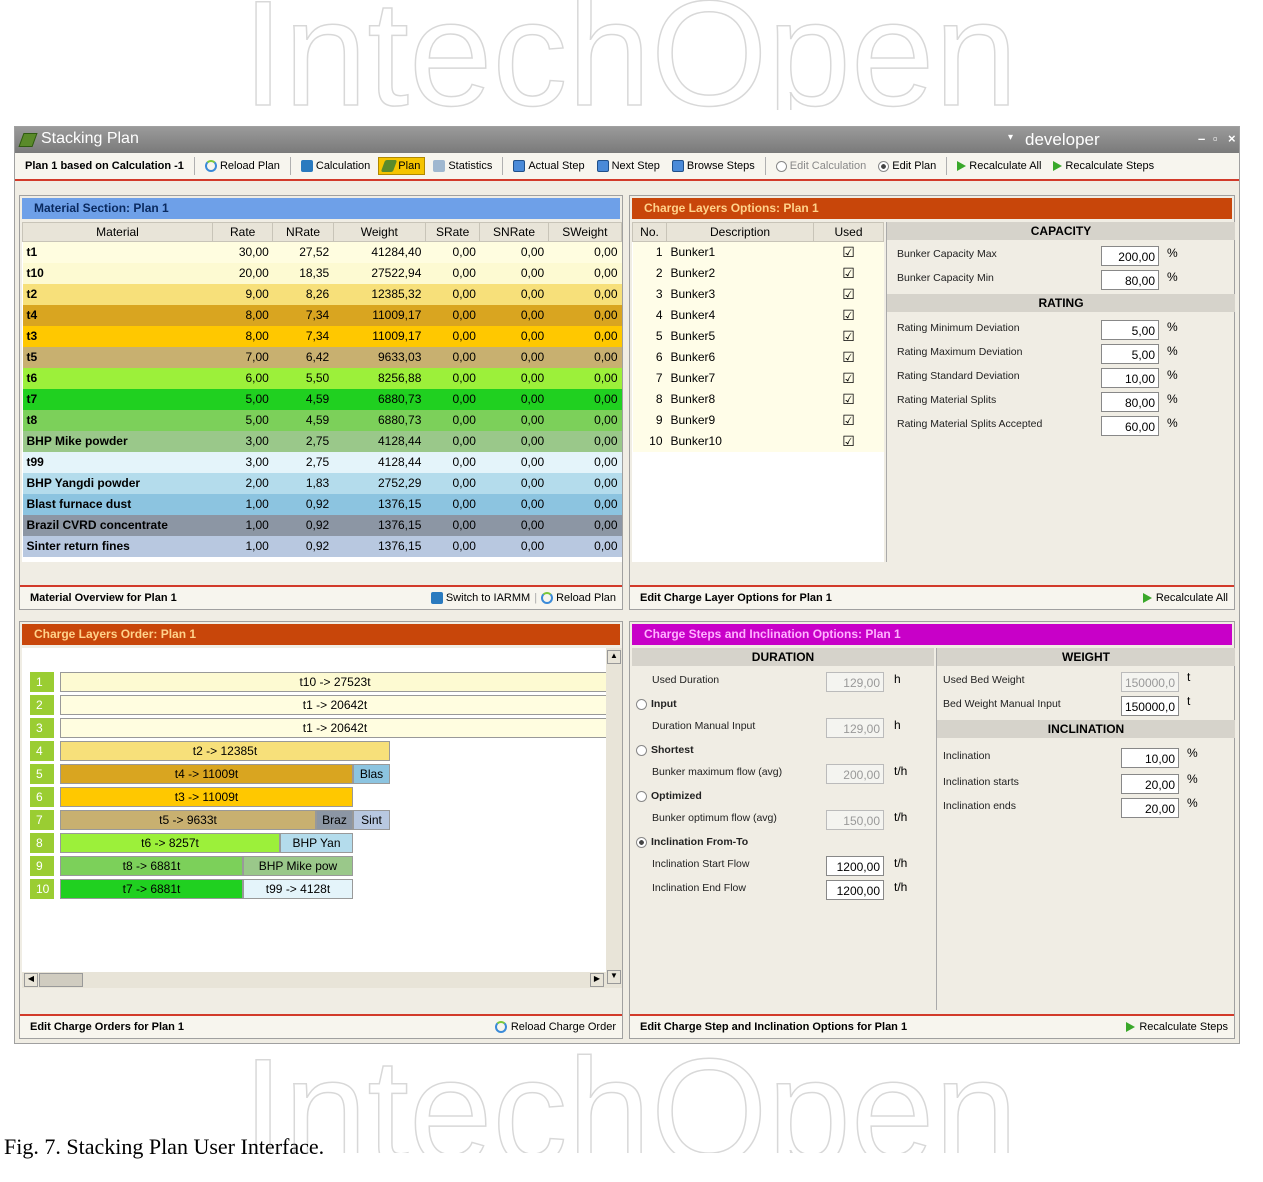  Describe the element at coordinates (1150, 784) in the screenshot. I see `inclination-starts-input: 20,00` at that location.